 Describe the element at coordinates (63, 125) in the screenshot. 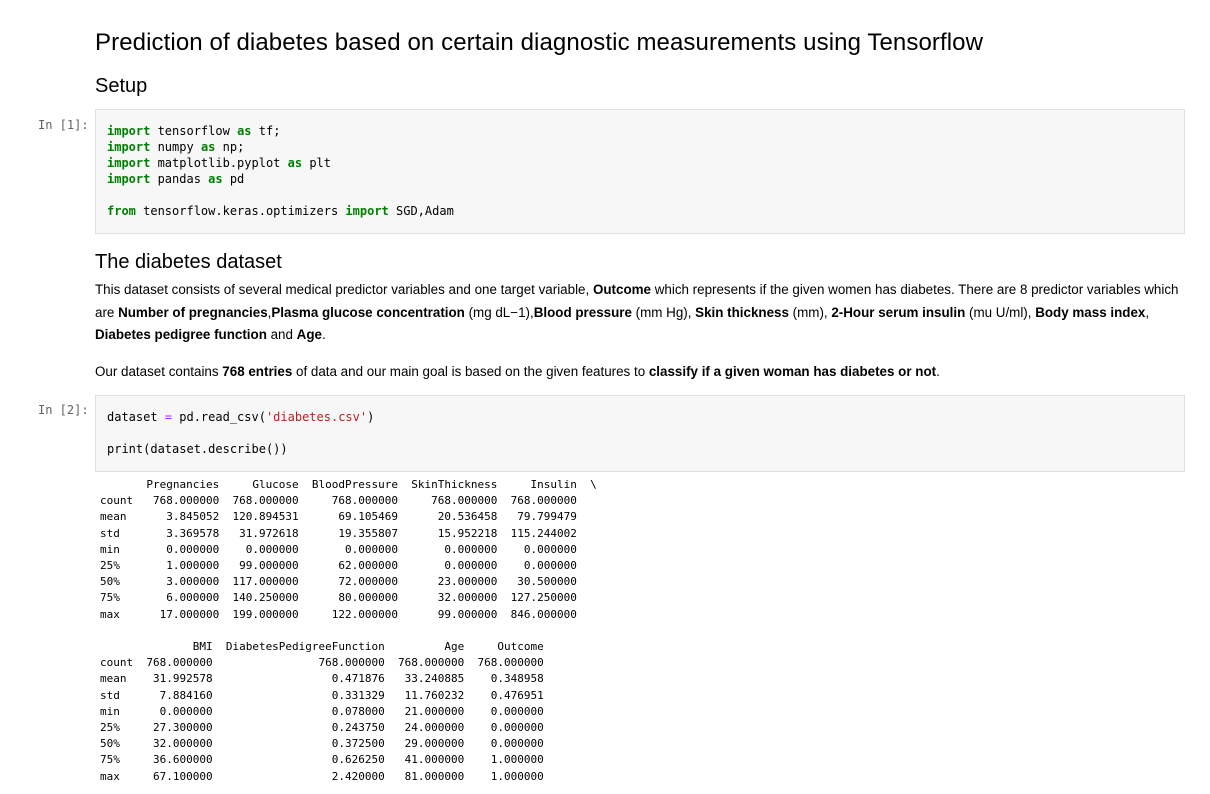

I see `cell-1-prompt: In [1]:` at that location.